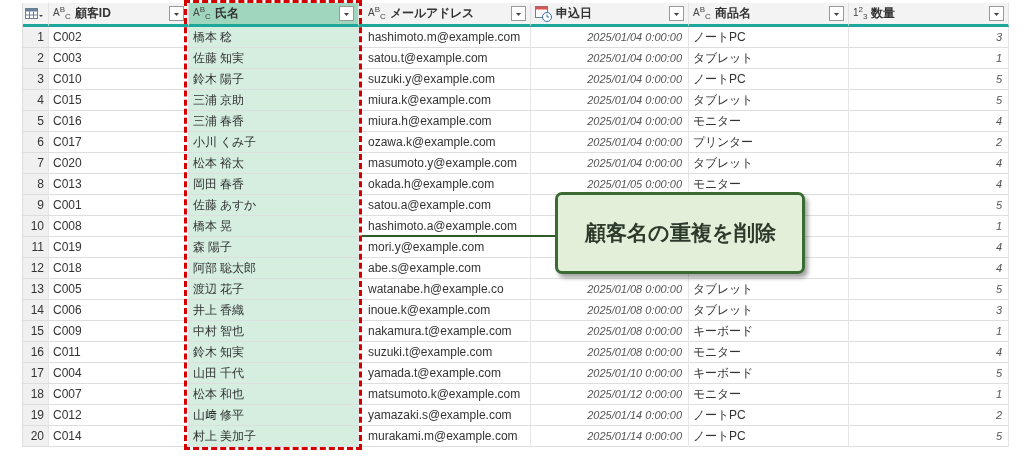 Image resolution: width=1024 pixels, height=472 pixels. Describe the element at coordinates (274, 163) in the screenshot. I see `table-cell: 松本 裕太` at that location.